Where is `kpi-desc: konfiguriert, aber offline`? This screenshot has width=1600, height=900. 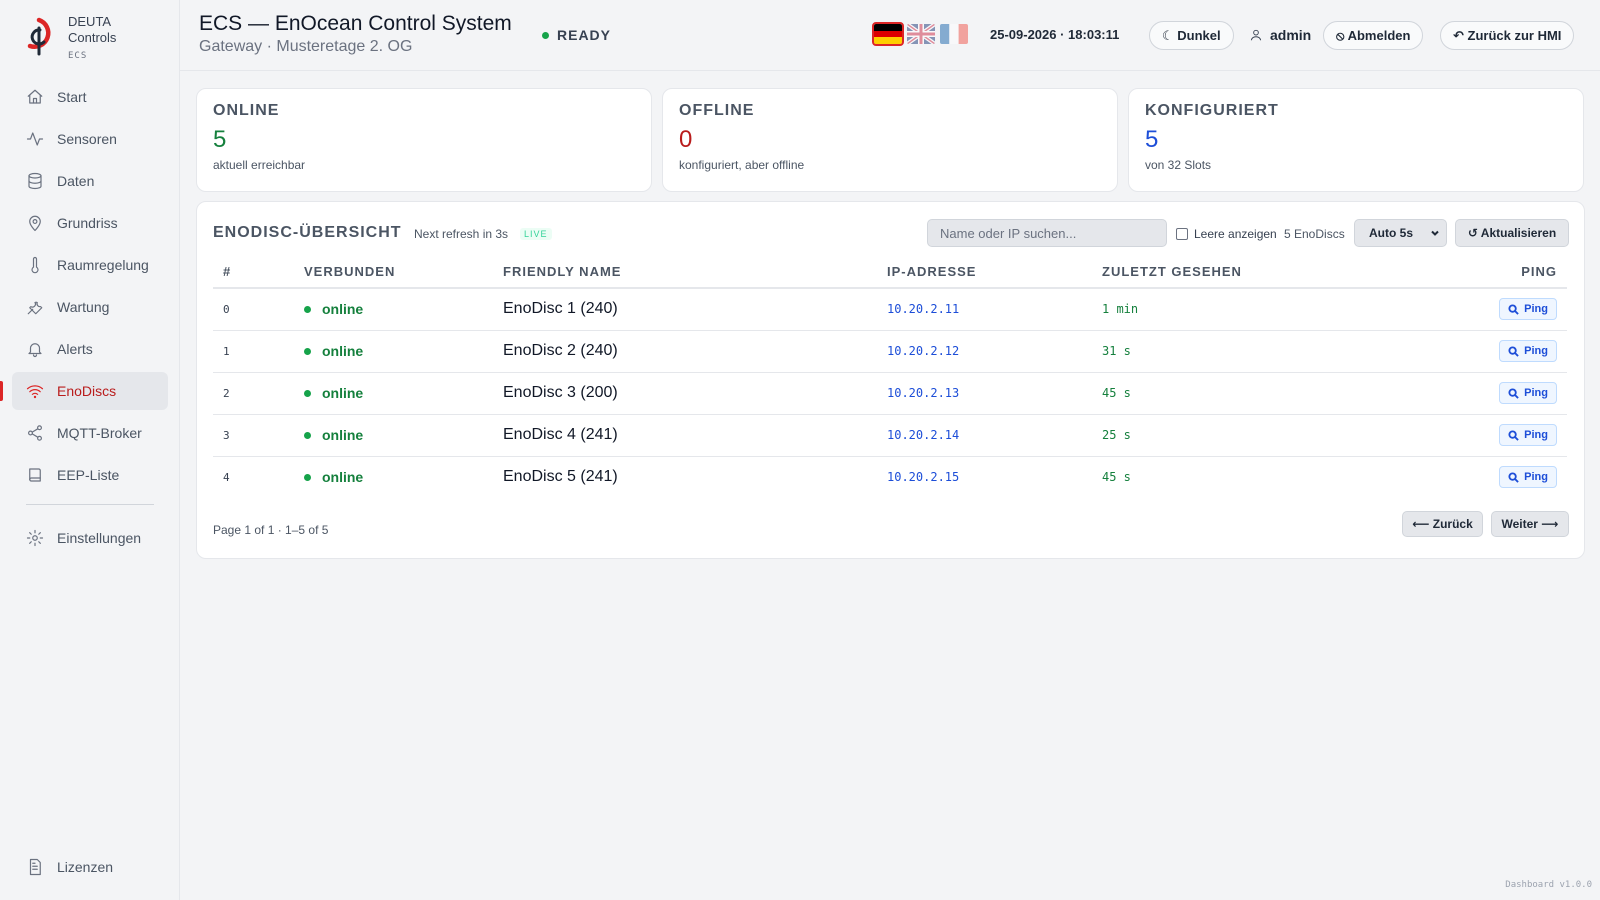 kpi-desc: konfiguriert, aber offline is located at coordinates (742, 165).